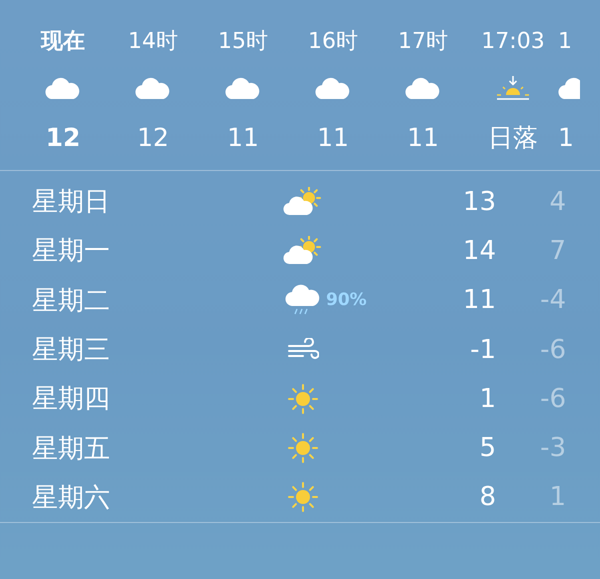 The width and height of the screenshot is (600, 579). I want to click on hour-temperature: 日落, so click(513, 138).